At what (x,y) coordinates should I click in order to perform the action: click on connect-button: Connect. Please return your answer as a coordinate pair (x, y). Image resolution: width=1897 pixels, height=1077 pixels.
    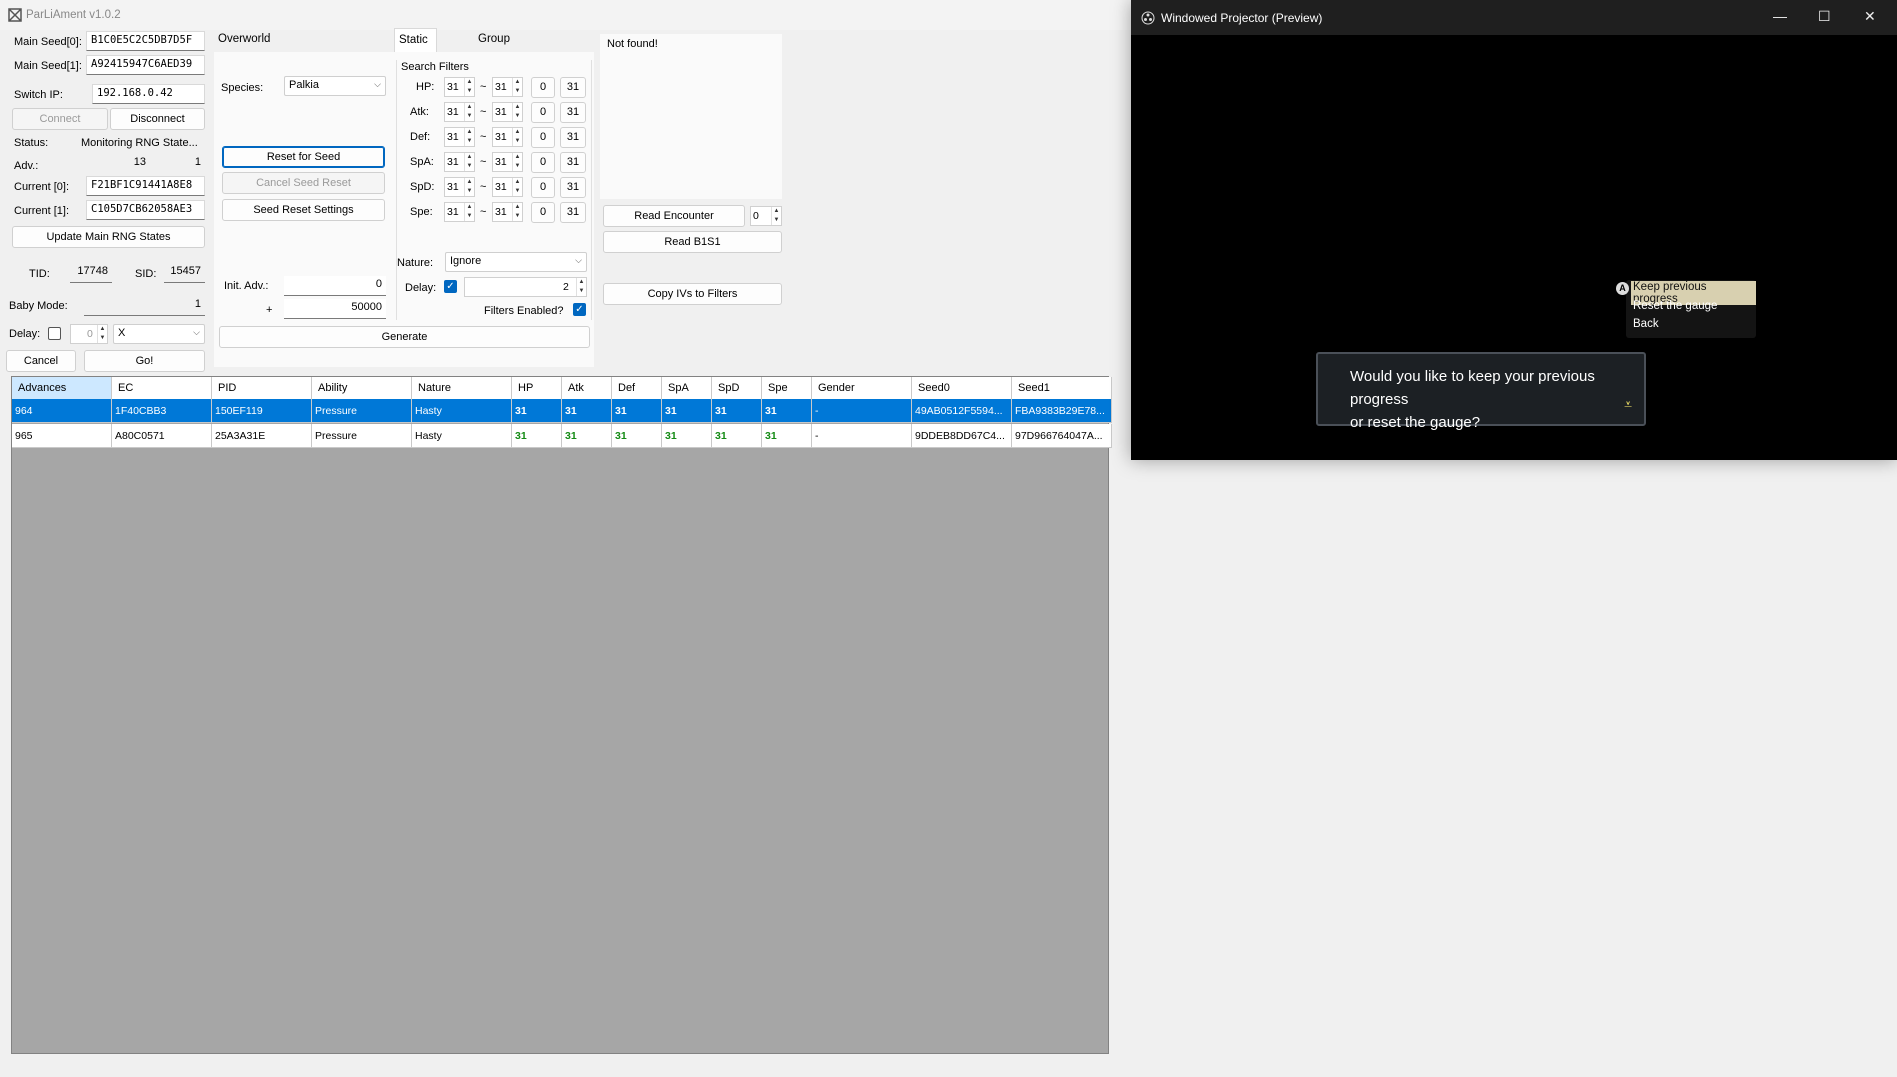
    Looking at the image, I should click on (60, 119).